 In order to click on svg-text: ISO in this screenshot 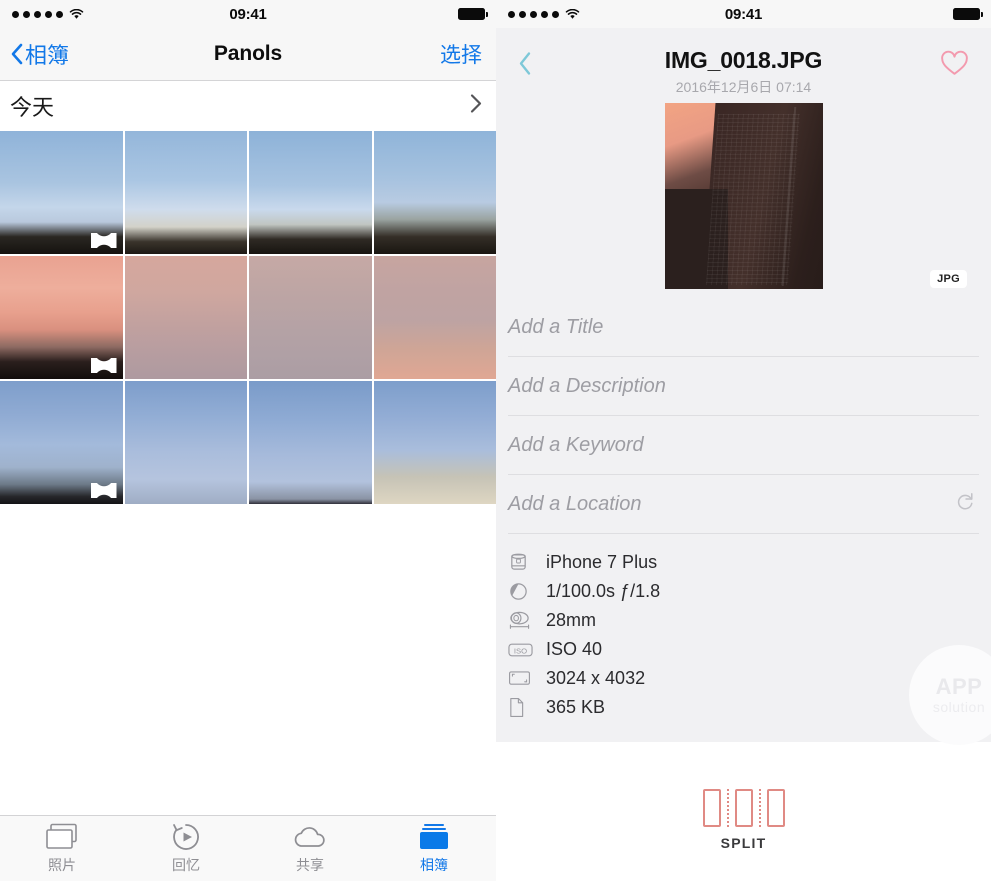, I will do `click(520, 650)`.